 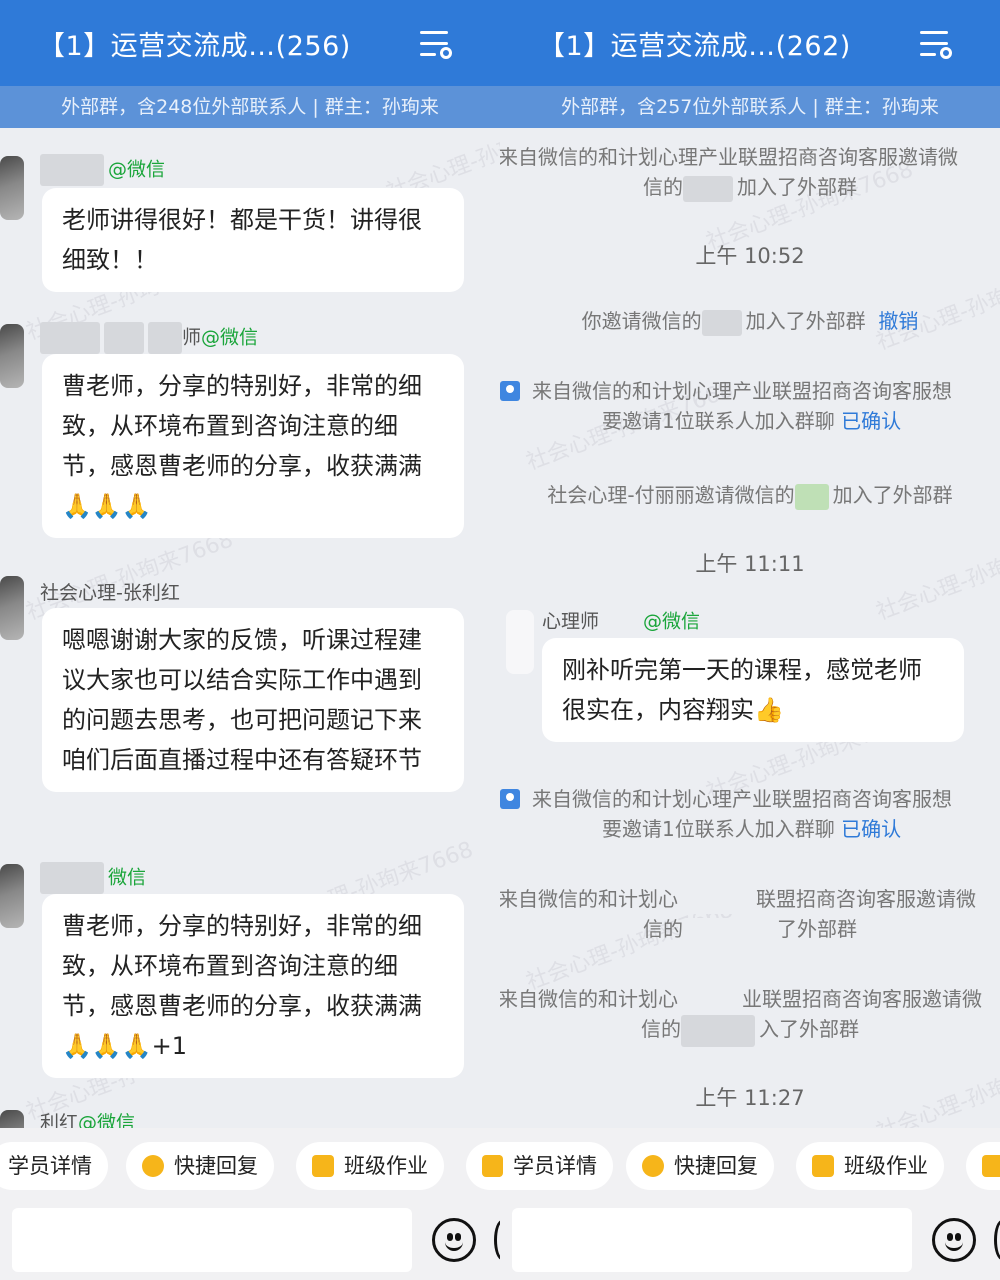 What do you see at coordinates (750, 1098) in the screenshot?
I see `timestamp: 上午 11:27` at bounding box center [750, 1098].